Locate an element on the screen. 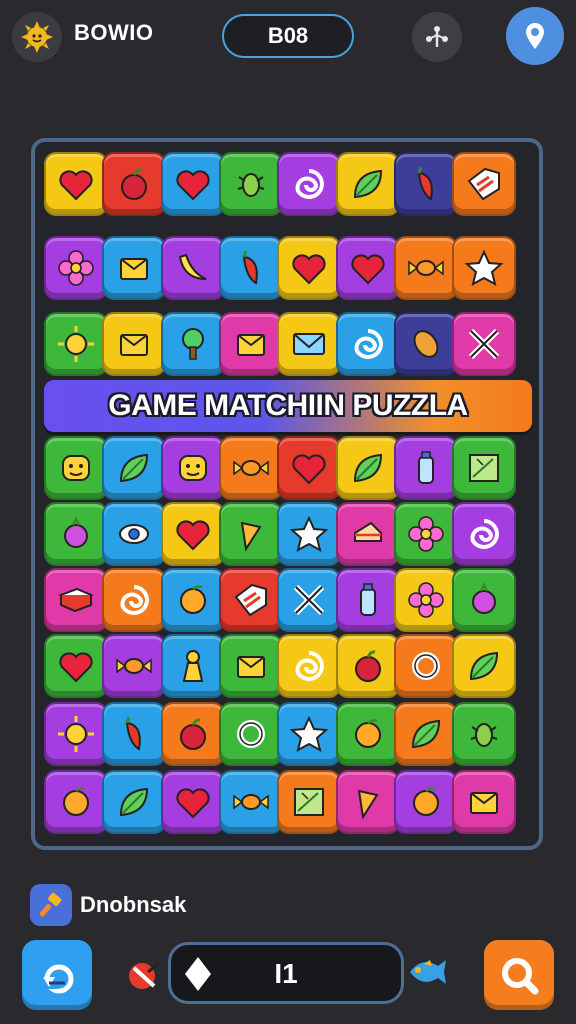 The width and height of the screenshot is (576, 1024). bomb-booster is located at coordinates (146, 974).